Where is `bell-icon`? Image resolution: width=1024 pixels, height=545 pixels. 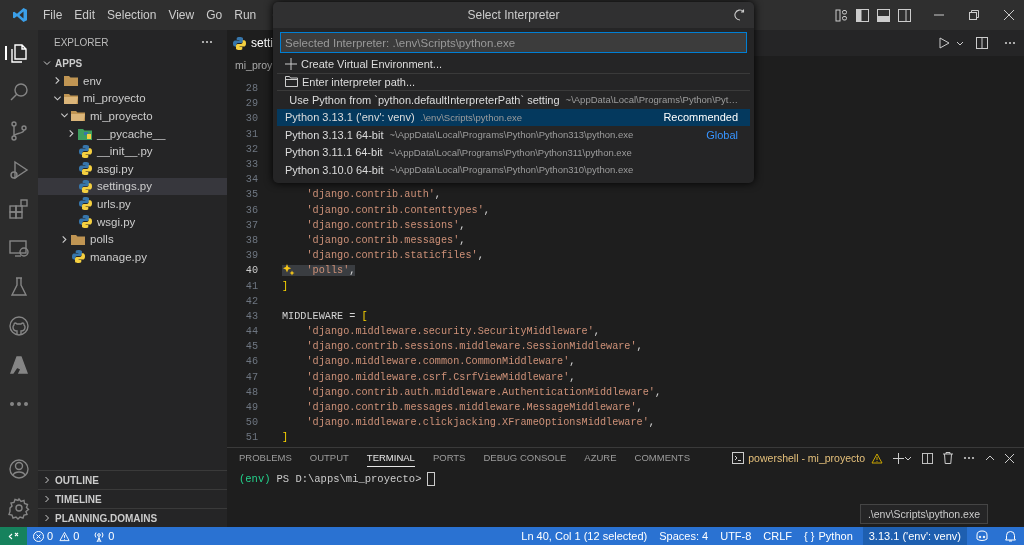 bell-icon is located at coordinates (1010, 536).